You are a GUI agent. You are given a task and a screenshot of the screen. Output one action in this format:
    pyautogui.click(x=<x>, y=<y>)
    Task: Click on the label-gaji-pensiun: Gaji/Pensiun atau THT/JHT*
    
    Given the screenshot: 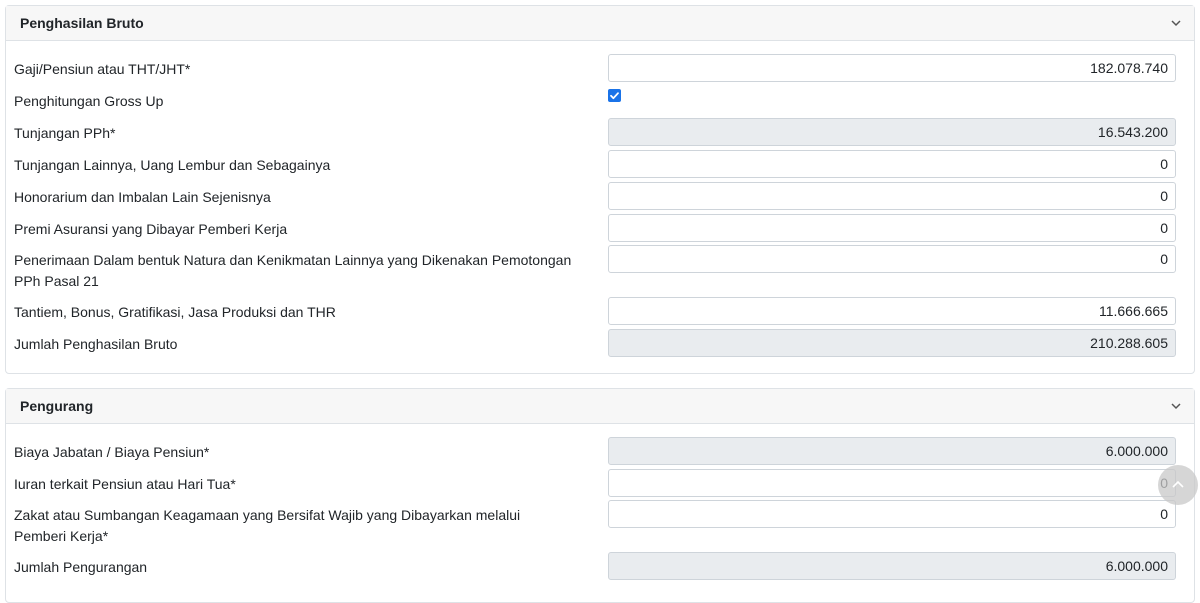 What is the action you would take?
    pyautogui.click(x=102, y=69)
    